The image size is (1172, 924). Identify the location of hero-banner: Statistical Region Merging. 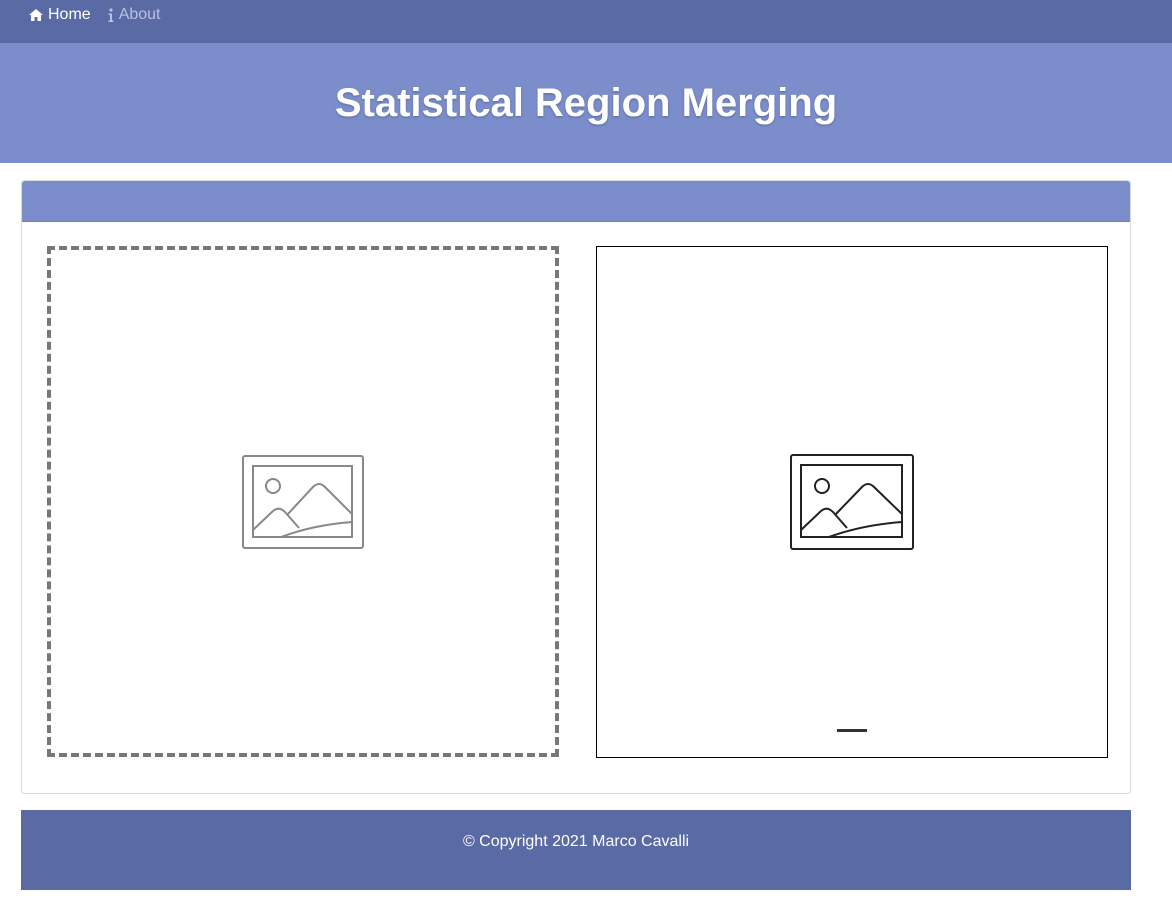
(586, 103).